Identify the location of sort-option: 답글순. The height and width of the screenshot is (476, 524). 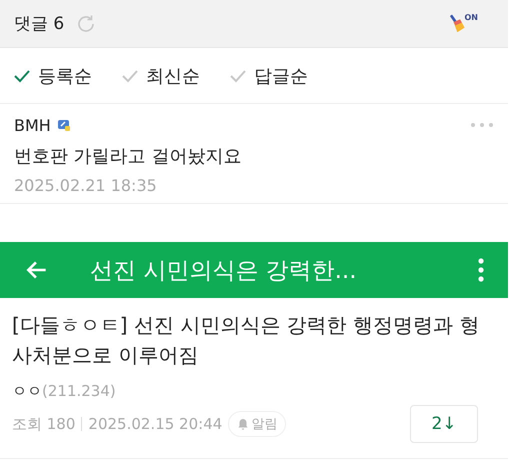
(268, 76).